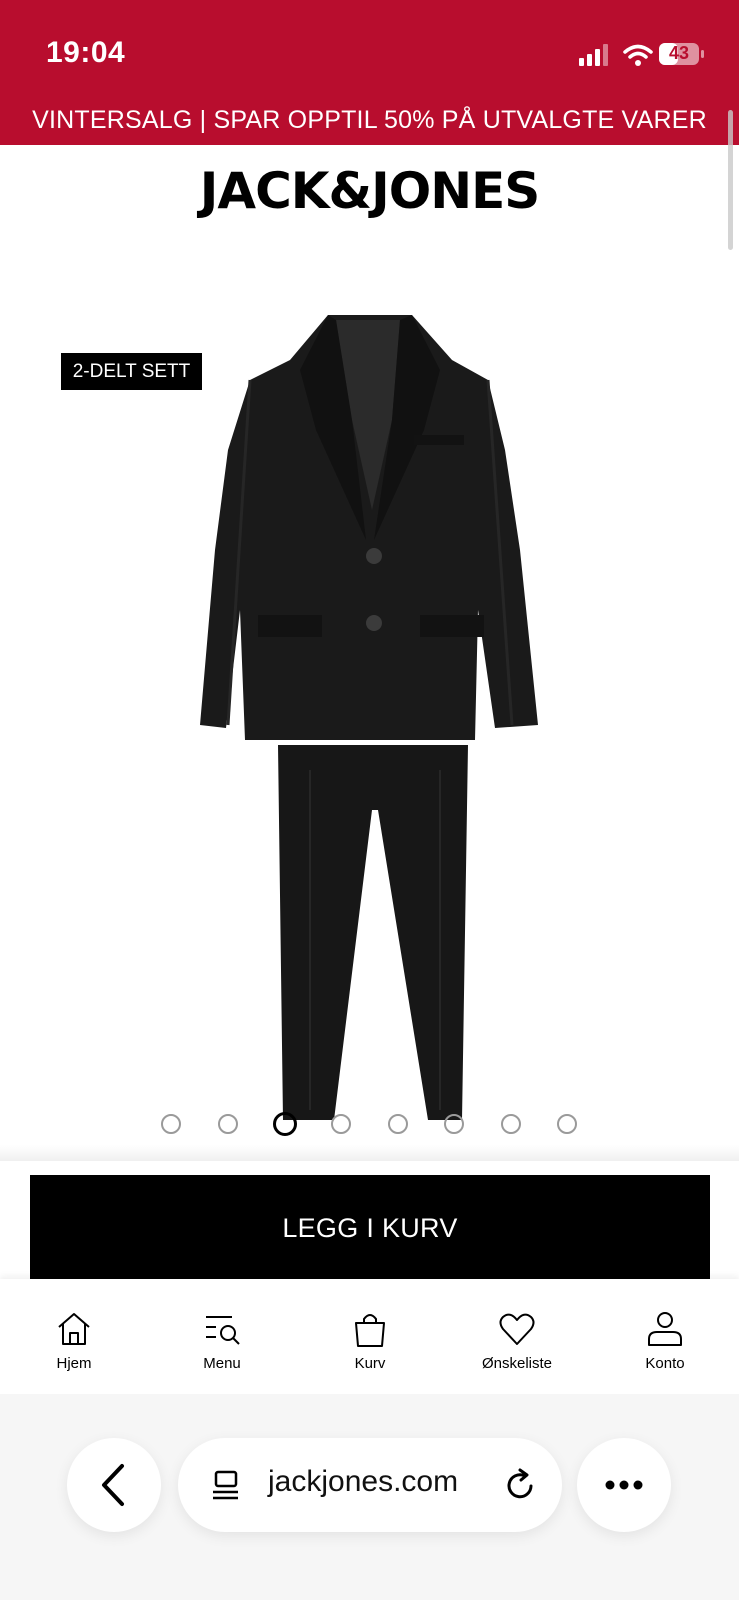 This screenshot has width=739, height=1600. I want to click on nav-label-cart: Kurv, so click(370, 1363).